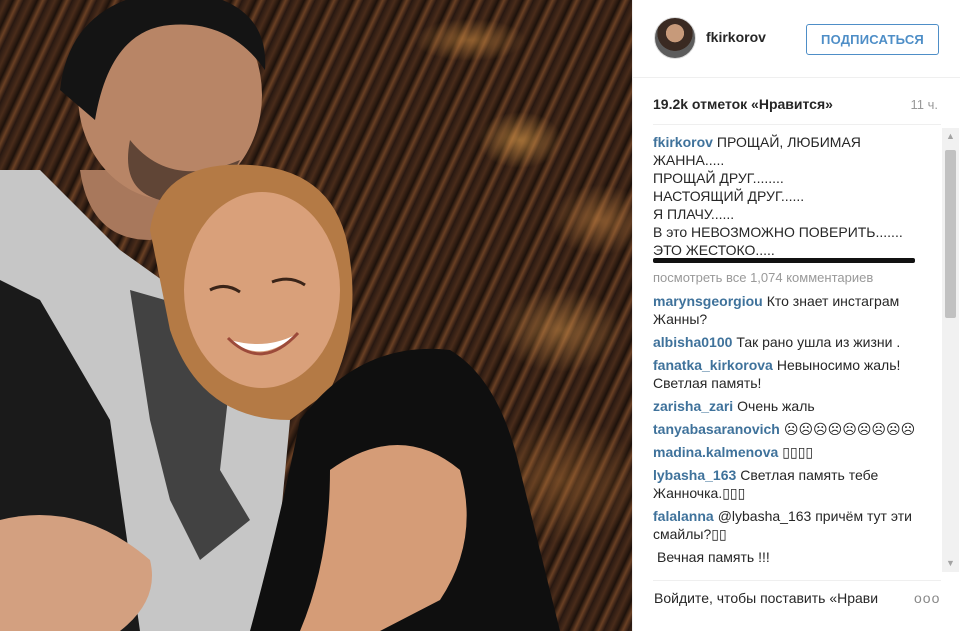 The image size is (960, 631). I want to click on comment-text: Очень жаль, so click(776, 406).